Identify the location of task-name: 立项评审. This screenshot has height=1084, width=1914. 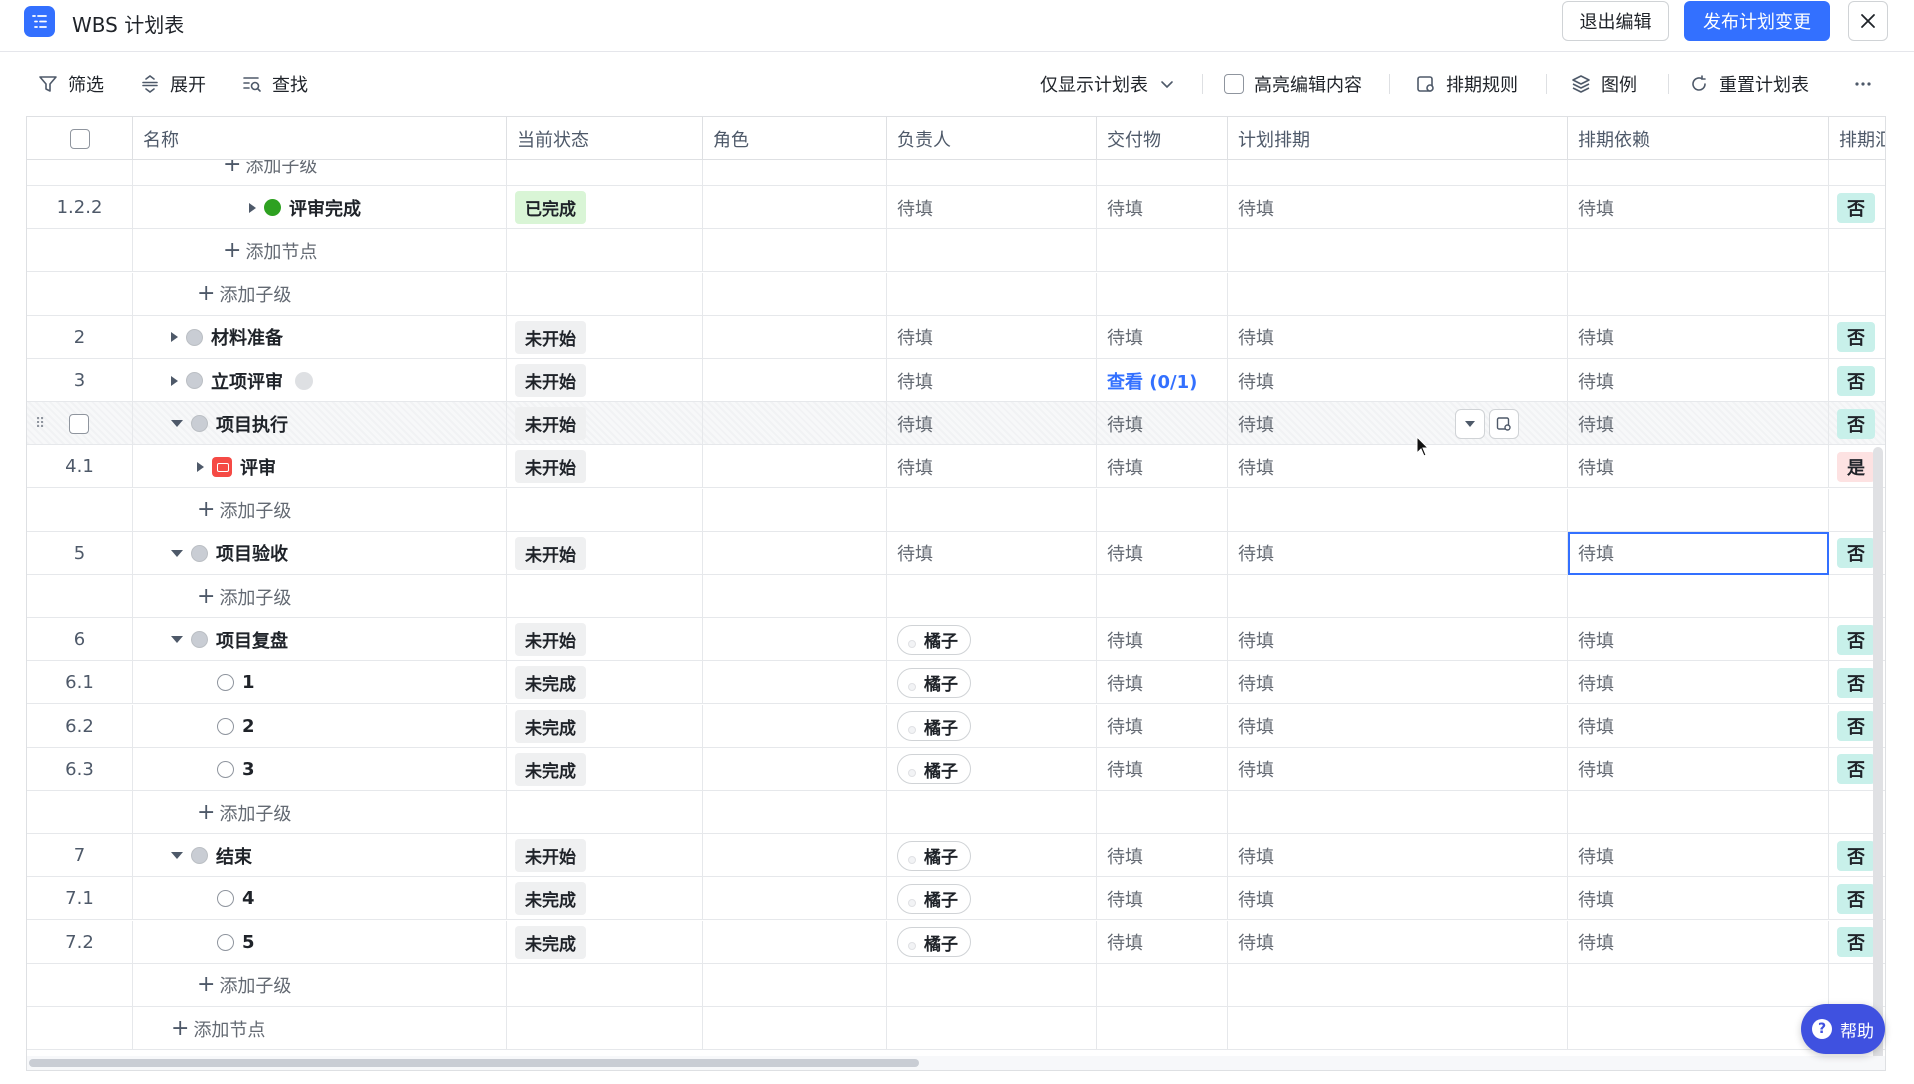
(242, 381).